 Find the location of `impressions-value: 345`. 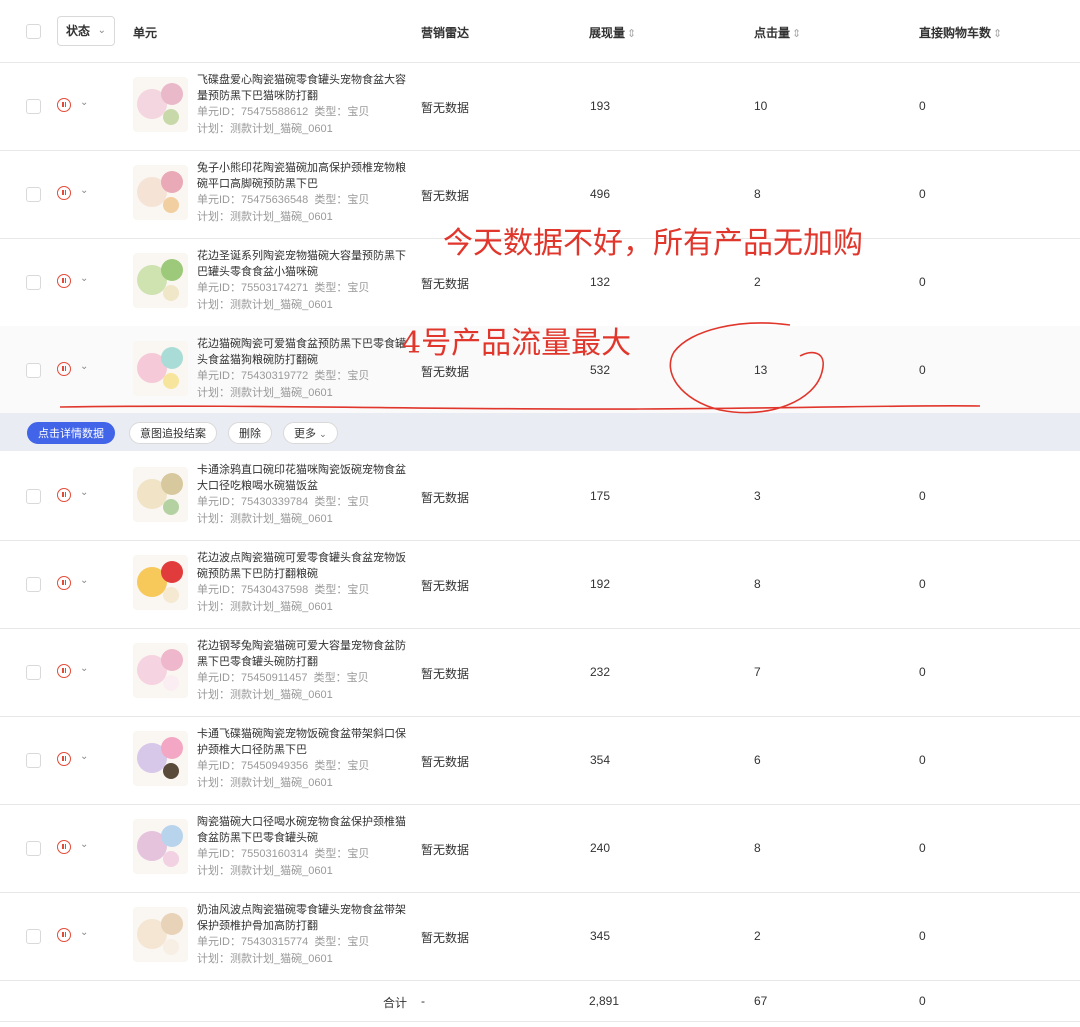

impressions-value: 345 is located at coordinates (600, 936).